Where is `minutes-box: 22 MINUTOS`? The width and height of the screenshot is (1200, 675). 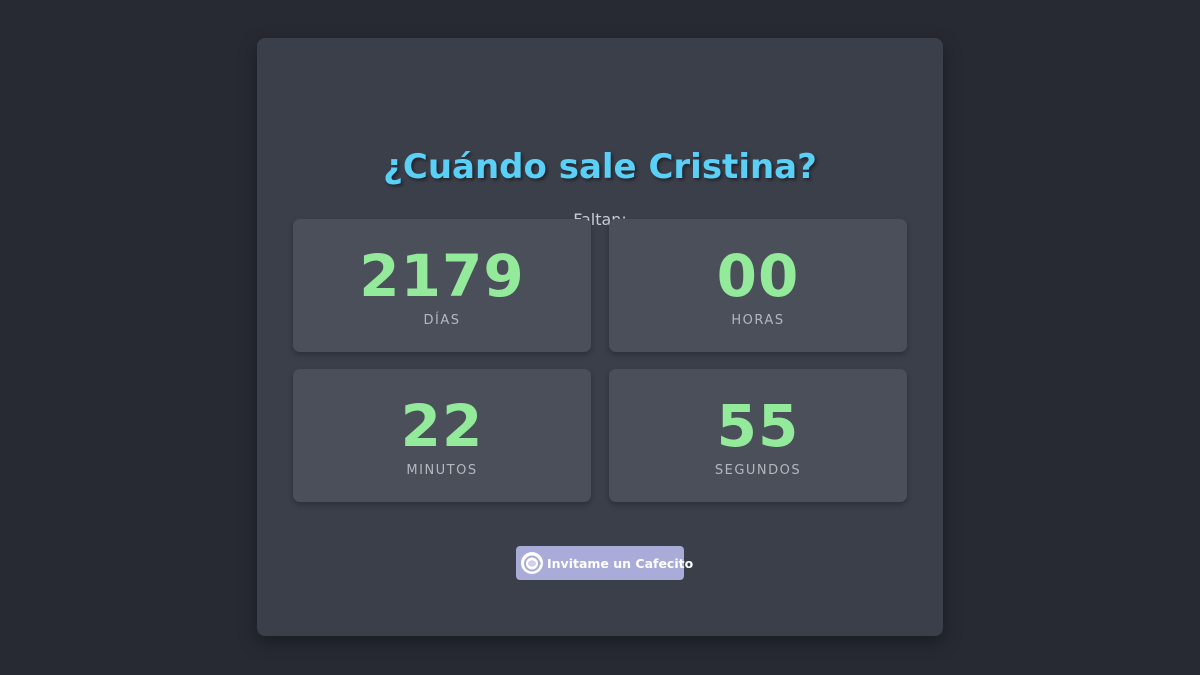 minutes-box: 22 MINUTOS is located at coordinates (442, 435).